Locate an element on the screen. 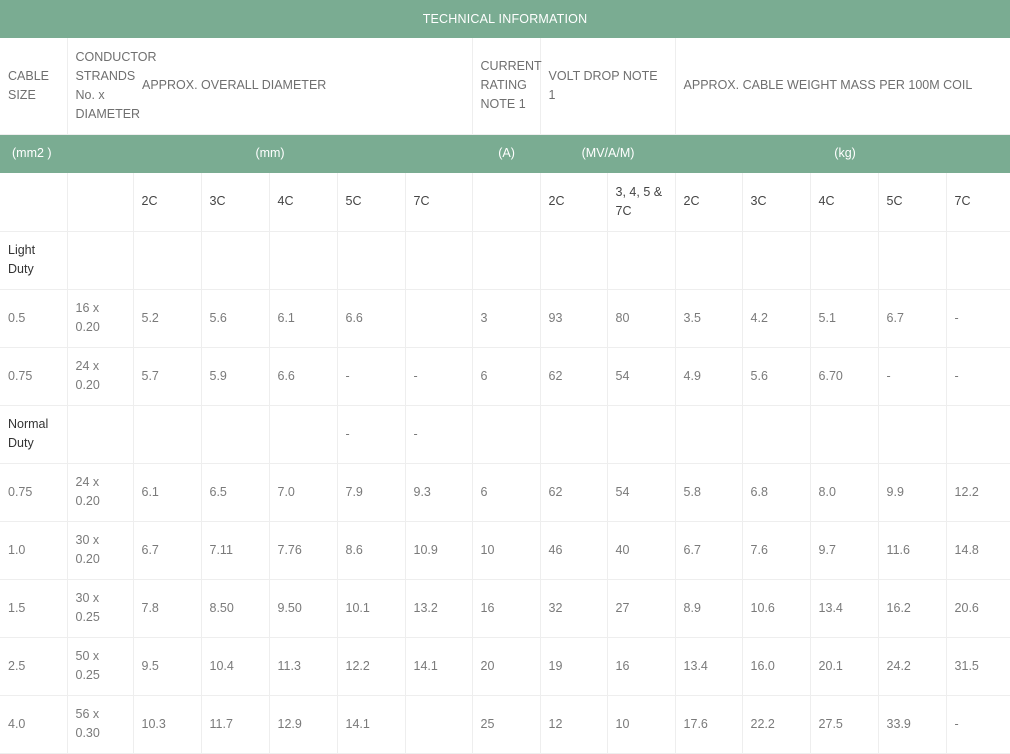 This screenshot has width=1010, height=754. table-cell: 5.1 is located at coordinates (844, 318).